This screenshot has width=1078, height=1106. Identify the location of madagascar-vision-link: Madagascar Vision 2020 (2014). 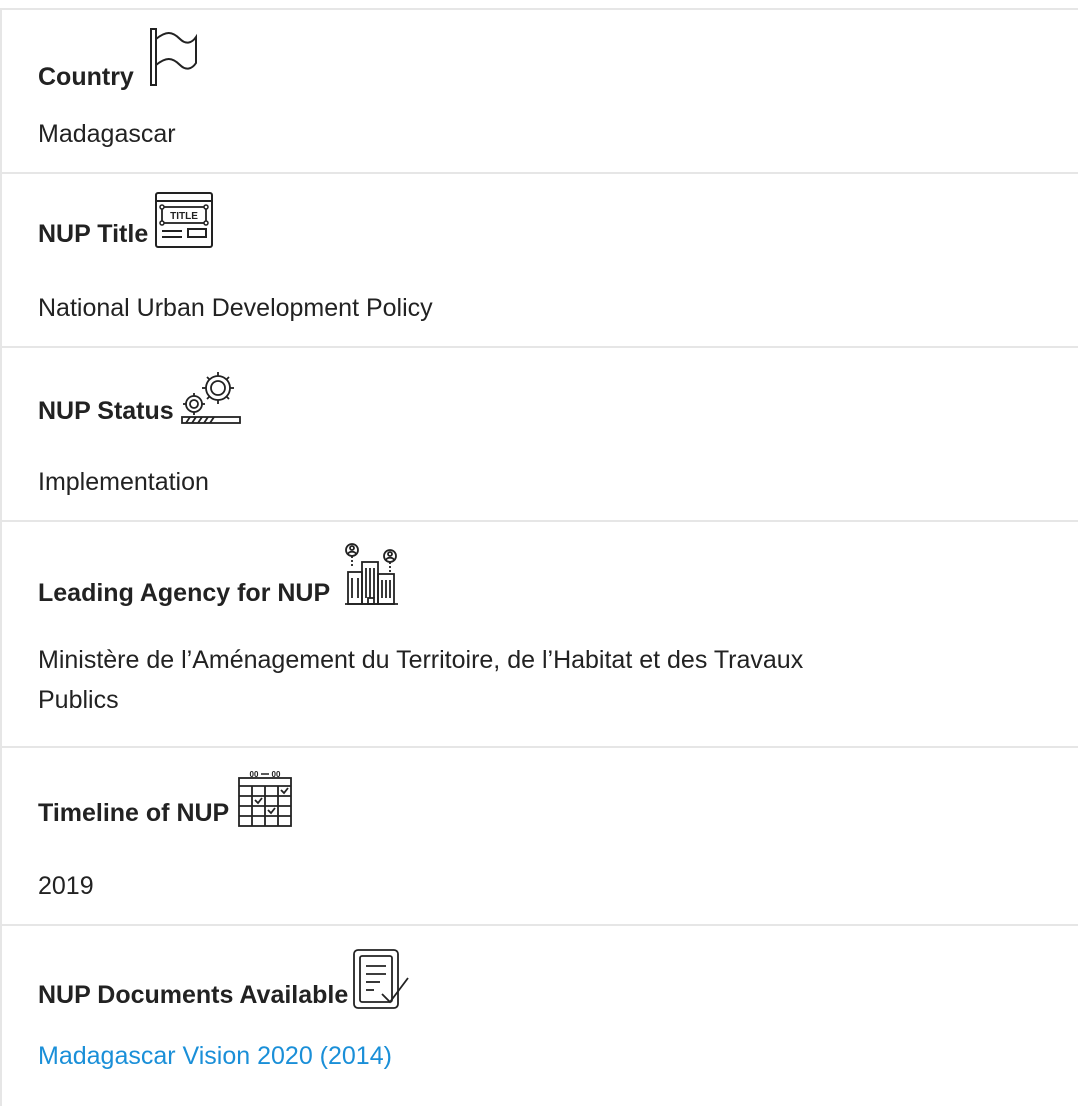
(215, 1056).